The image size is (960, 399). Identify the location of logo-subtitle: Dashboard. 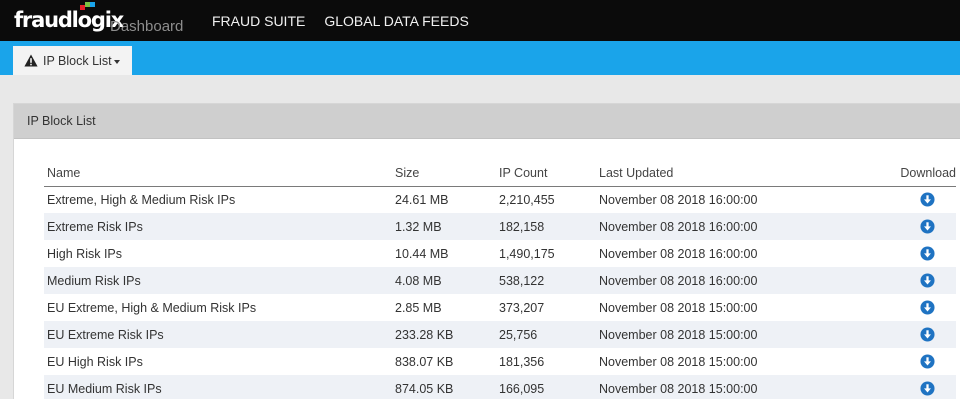
(147, 26).